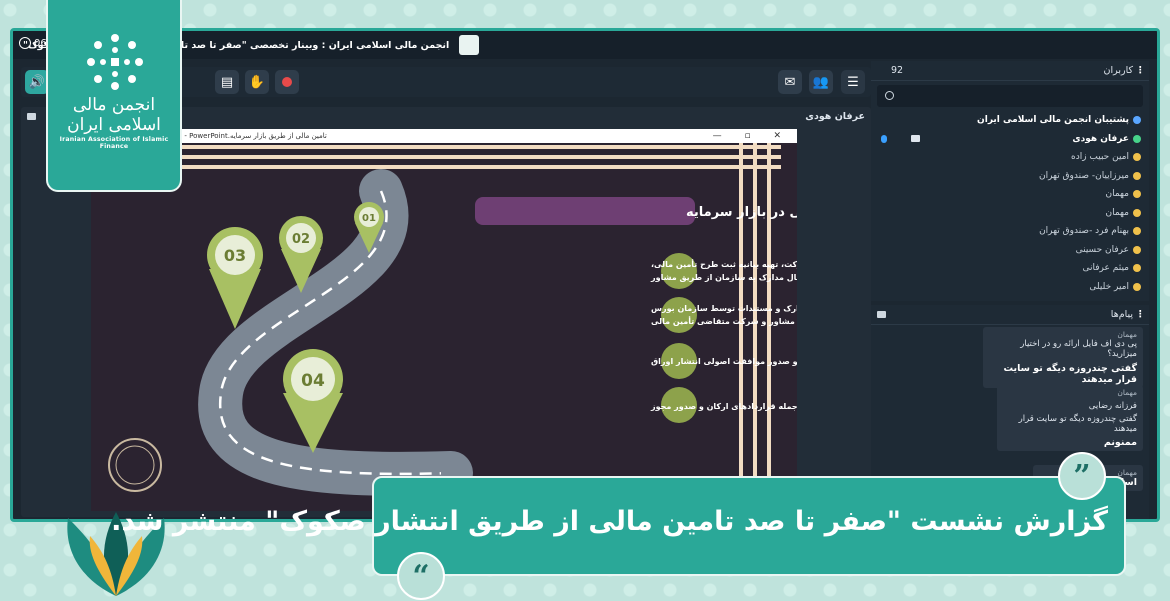 This screenshot has height=601, width=1170. What do you see at coordinates (1109, 286) in the screenshot?
I see `user-name: امیر خلیلی` at bounding box center [1109, 286].